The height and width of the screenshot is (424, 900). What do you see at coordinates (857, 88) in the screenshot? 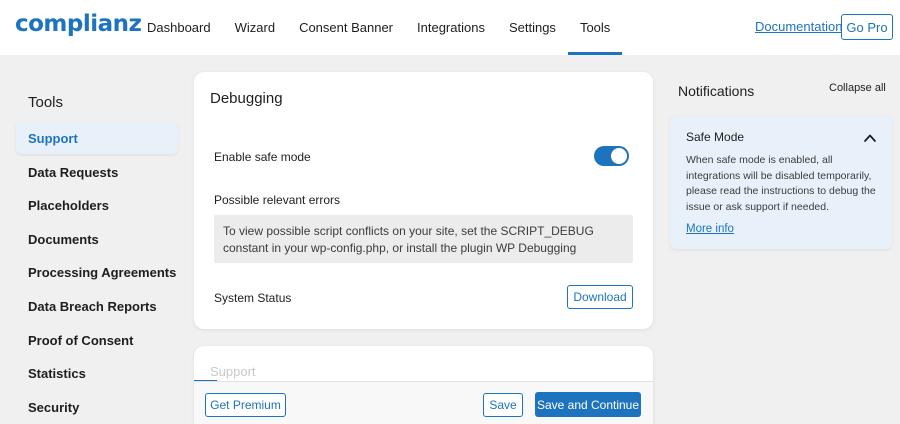
I see `collapse-all-link: Collapse all` at bounding box center [857, 88].